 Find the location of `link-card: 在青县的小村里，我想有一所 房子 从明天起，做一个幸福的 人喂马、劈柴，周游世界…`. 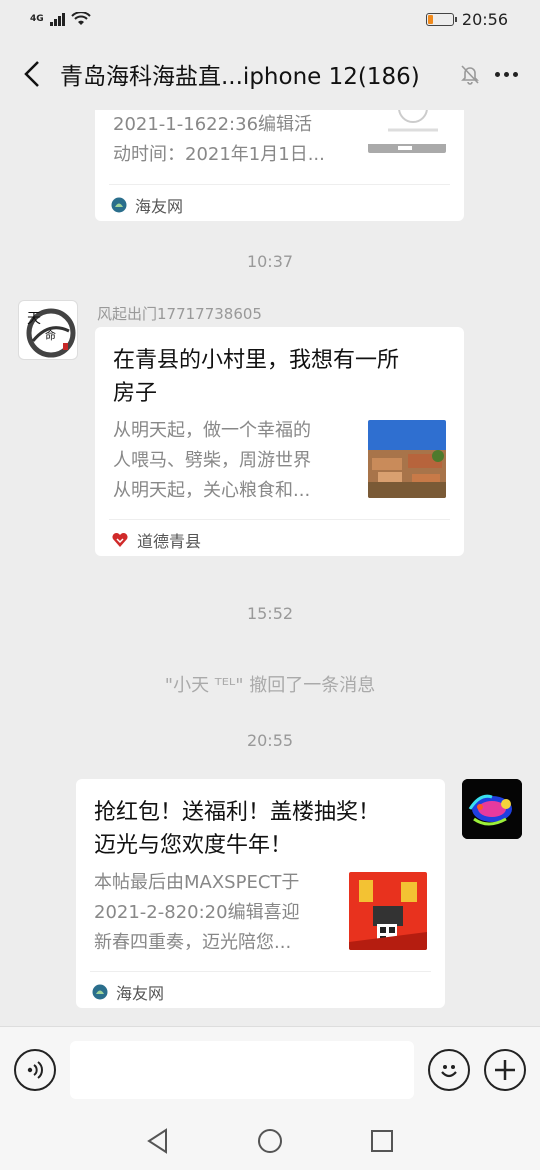

link-card: 在青县的小村里，我想有一所 房子 从明天起，做一个幸福的 人喂马、劈柴，周游世界… is located at coordinates (279, 441).